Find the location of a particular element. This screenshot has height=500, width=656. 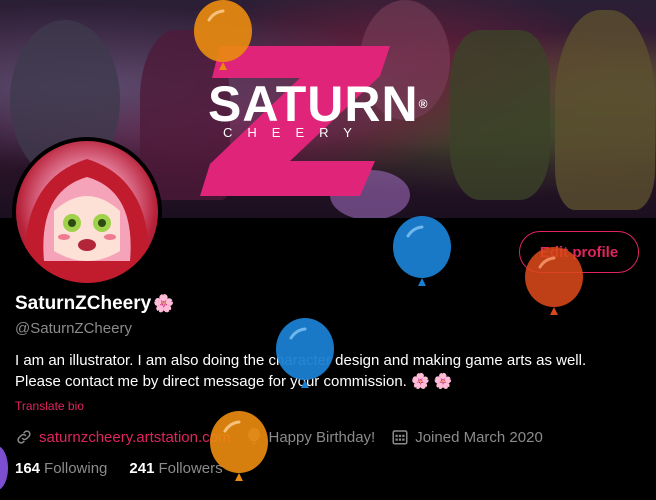

following-stat: 164 Following is located at coordinates (61, 468).